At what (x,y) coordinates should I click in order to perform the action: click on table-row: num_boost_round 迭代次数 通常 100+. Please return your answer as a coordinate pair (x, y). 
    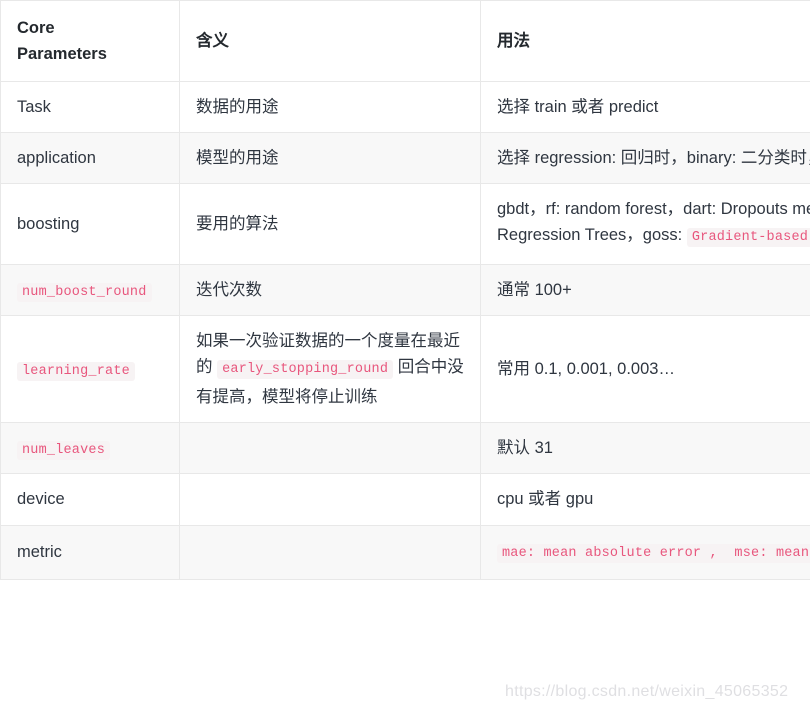
    Looking at the image, I should click on (405, 290).